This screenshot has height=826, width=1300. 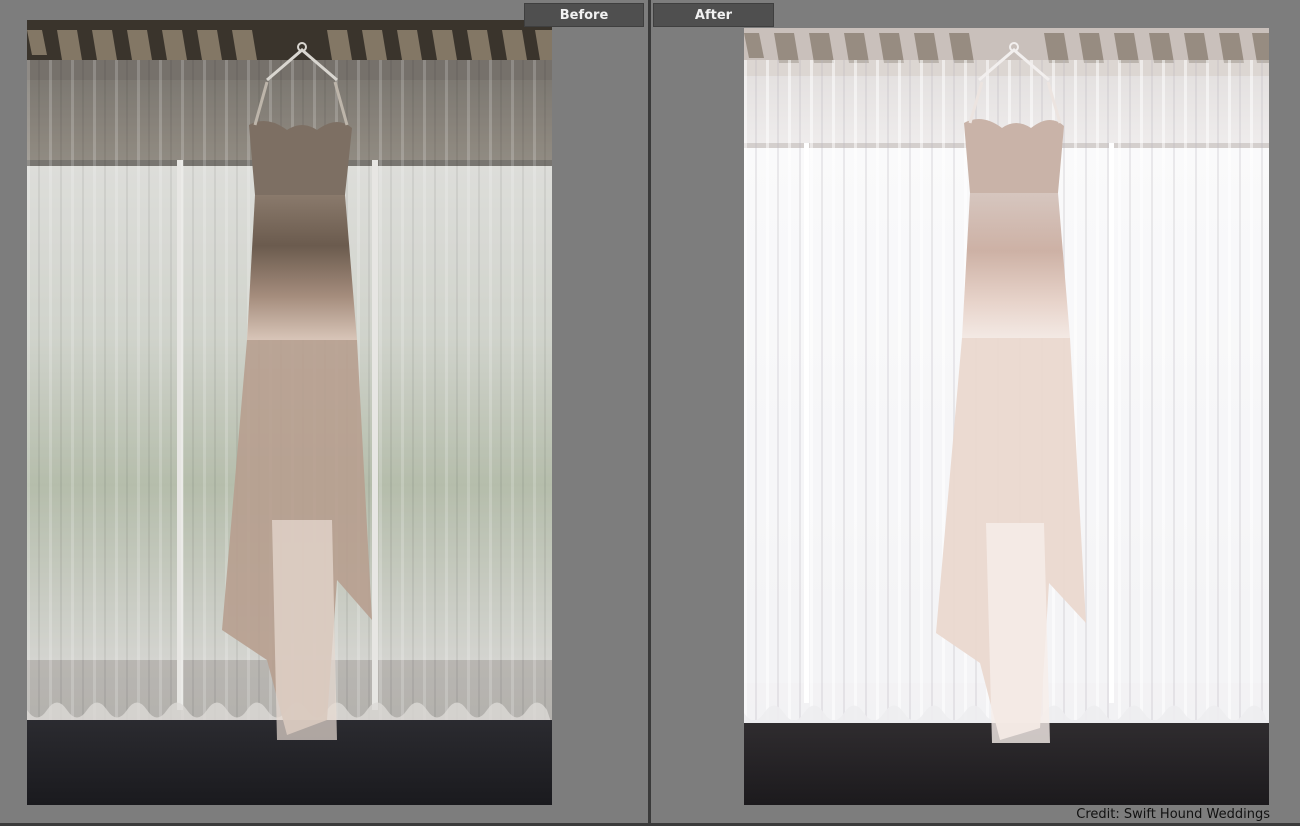 I want to click on before-label: Before, so click(x=584, y=15).